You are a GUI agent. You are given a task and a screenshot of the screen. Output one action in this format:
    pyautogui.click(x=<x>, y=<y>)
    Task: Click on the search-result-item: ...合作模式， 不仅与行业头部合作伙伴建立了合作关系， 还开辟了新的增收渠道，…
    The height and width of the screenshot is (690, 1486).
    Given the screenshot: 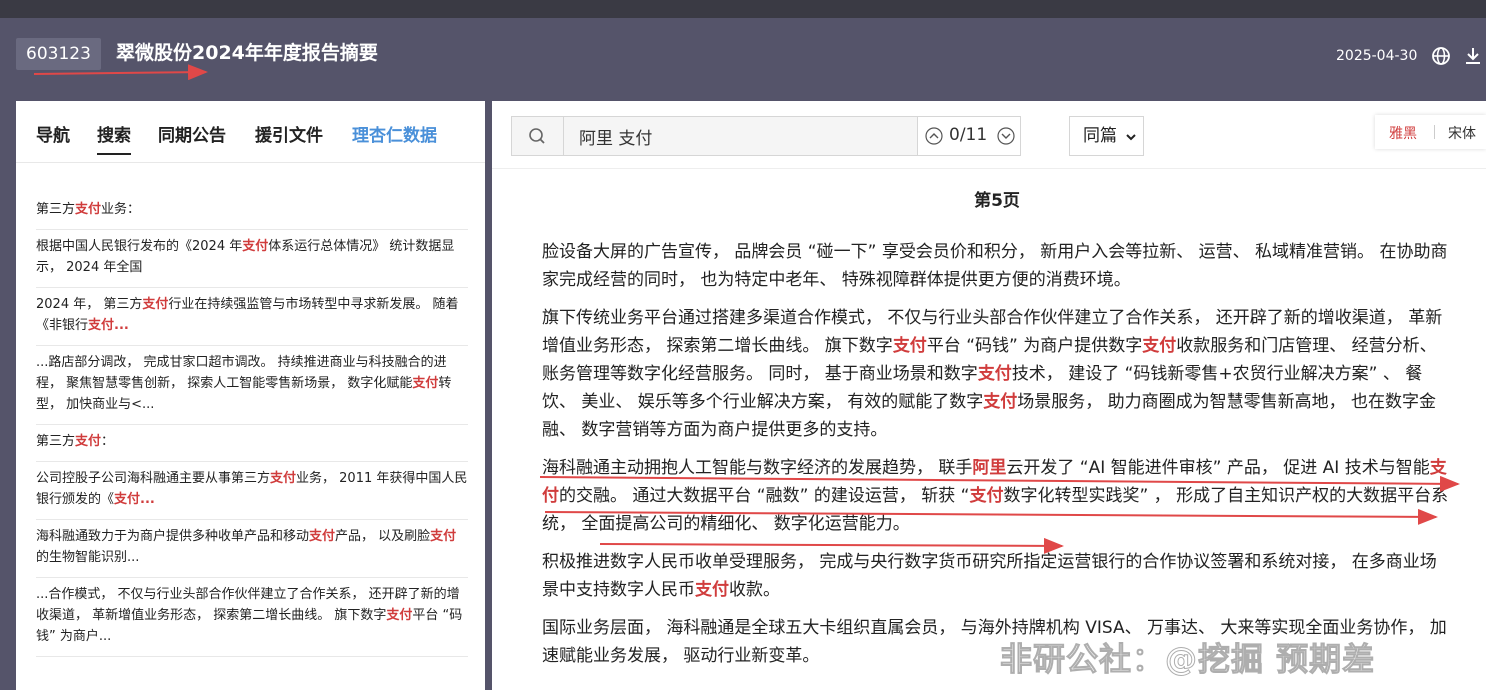 What is the action you would take?
    pyautogui.click(x=252, y=617)
    